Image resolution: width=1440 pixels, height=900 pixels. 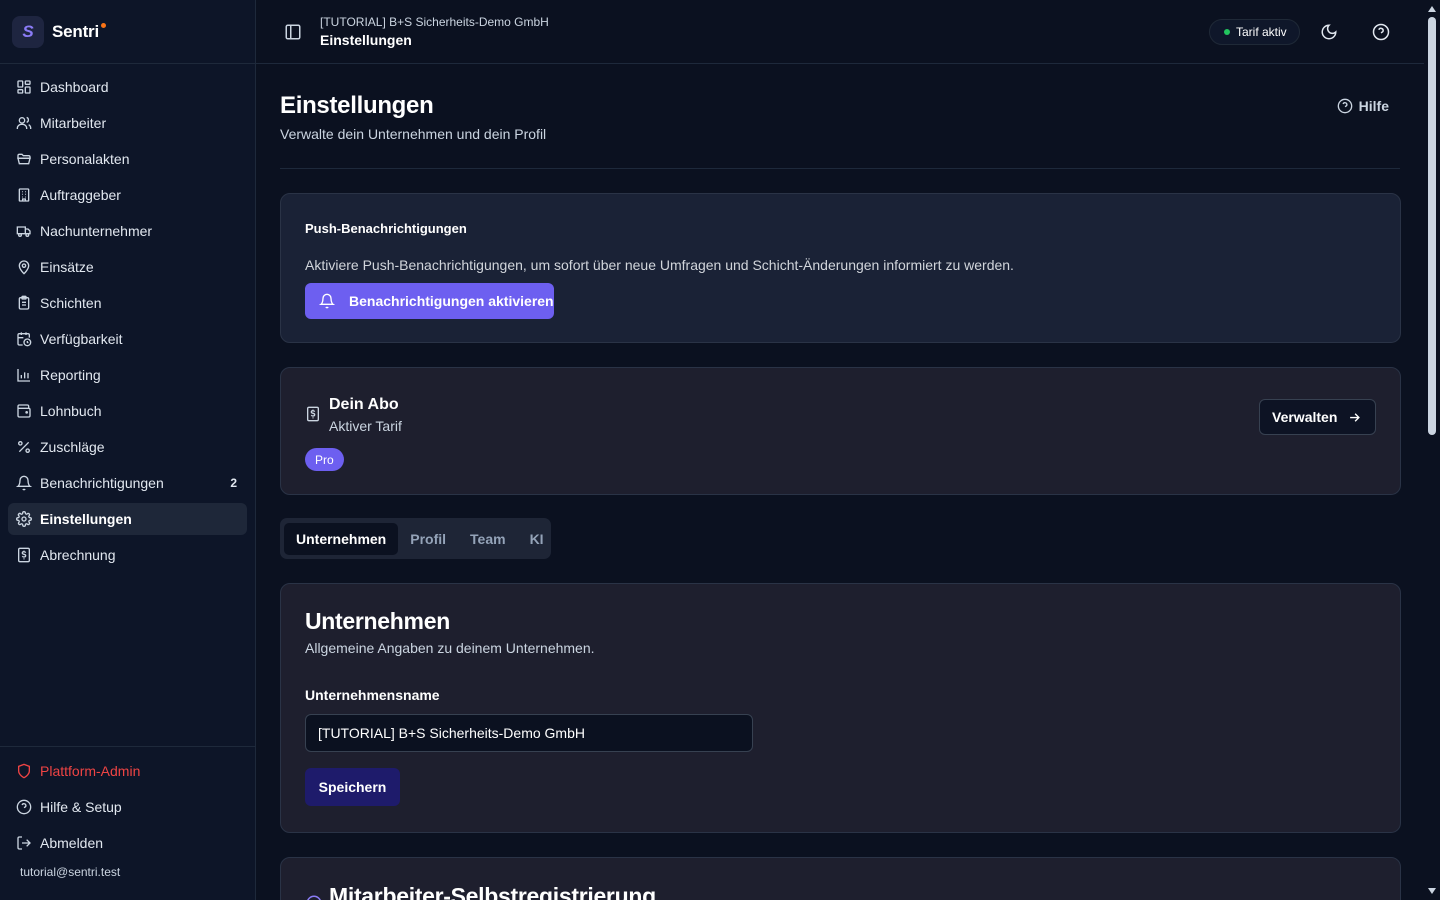 I want to click on tab-unternehmen: Unternehmen, so click(x=341, y=538).